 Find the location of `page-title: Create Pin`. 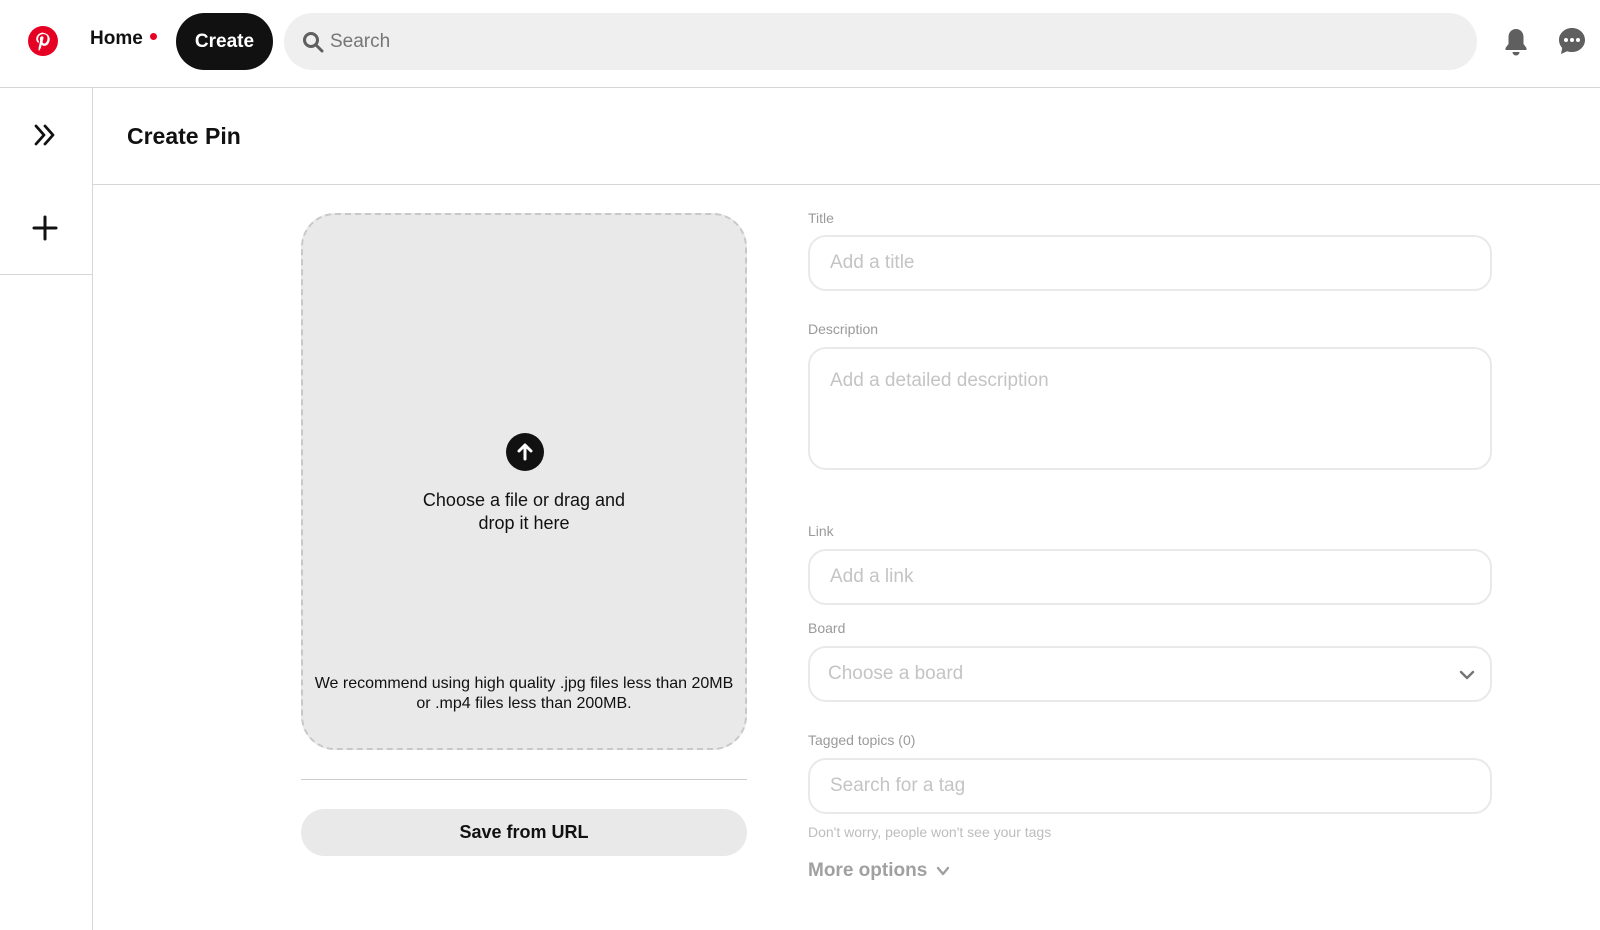

page-title: Create Pin is located at coordinates (184, 136).